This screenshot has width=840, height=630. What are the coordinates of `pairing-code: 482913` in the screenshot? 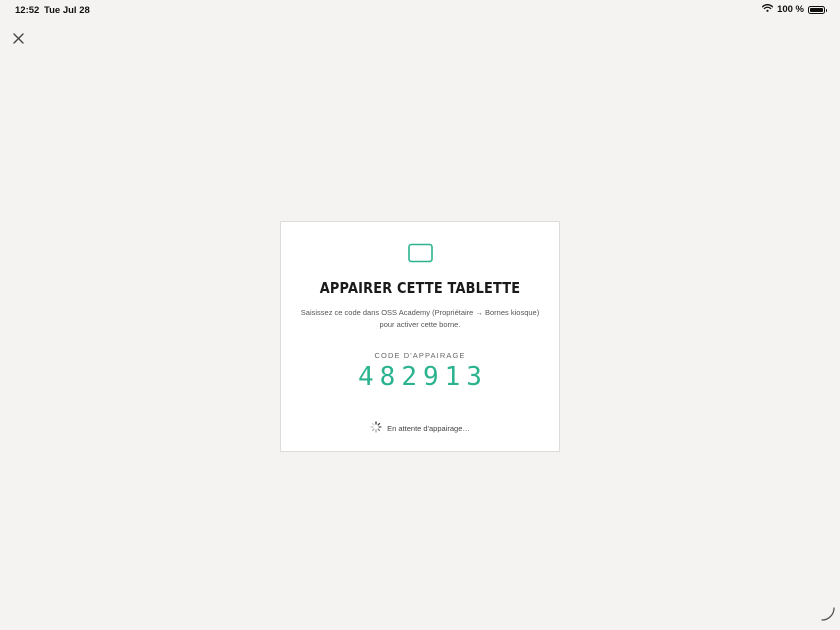 It's located at (423, 377).